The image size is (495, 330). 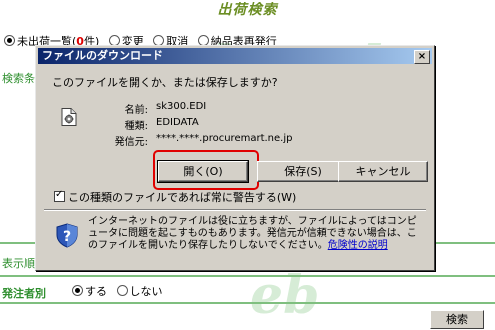 What do you see at coordinates (457, 319) in the screenshot?
I see `search-button: 検索` at bounding box center [457, 319].